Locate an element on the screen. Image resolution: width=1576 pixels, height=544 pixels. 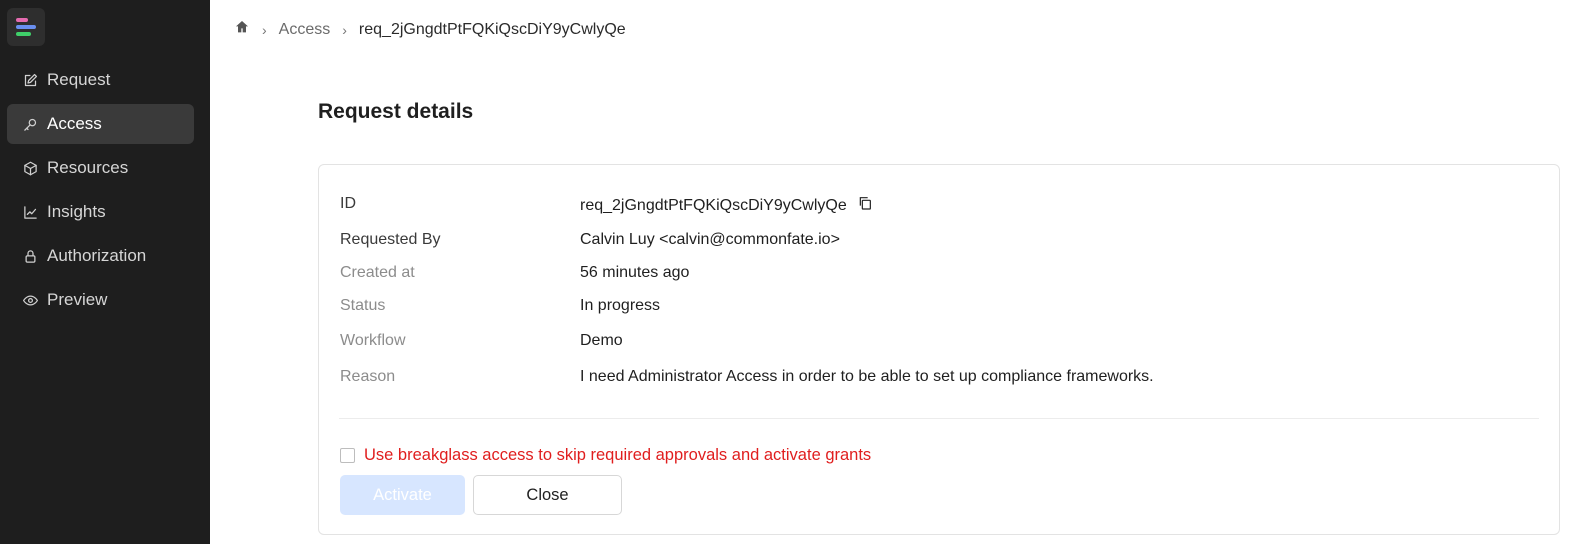
breadcrumb-current: req_2jGngdtPtFQKiQscDiY9yCwlyQe is located at coordinates (492, 29).